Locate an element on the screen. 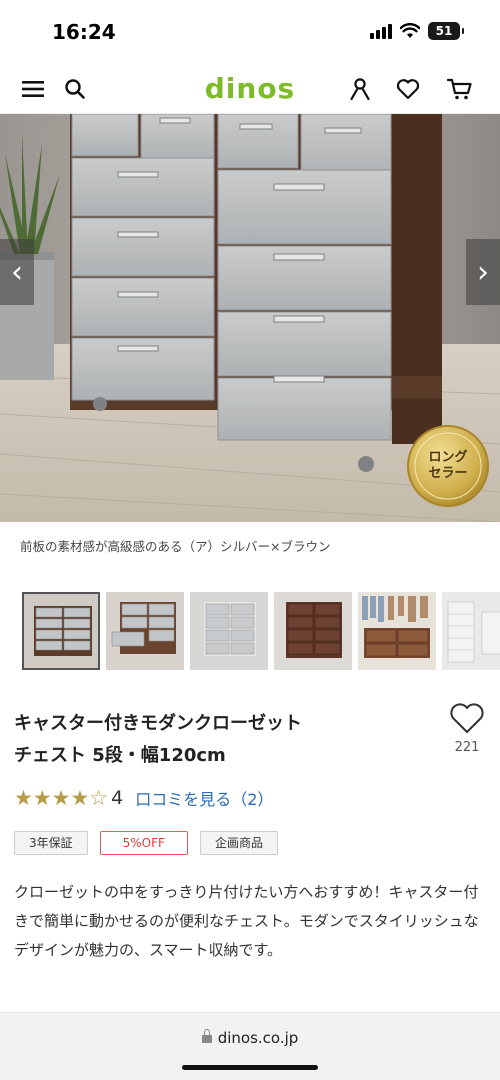  image-caption: 前板の素材感が高級感のある（ア）シルバー×ブラウン is located at coordinates (175, 546).